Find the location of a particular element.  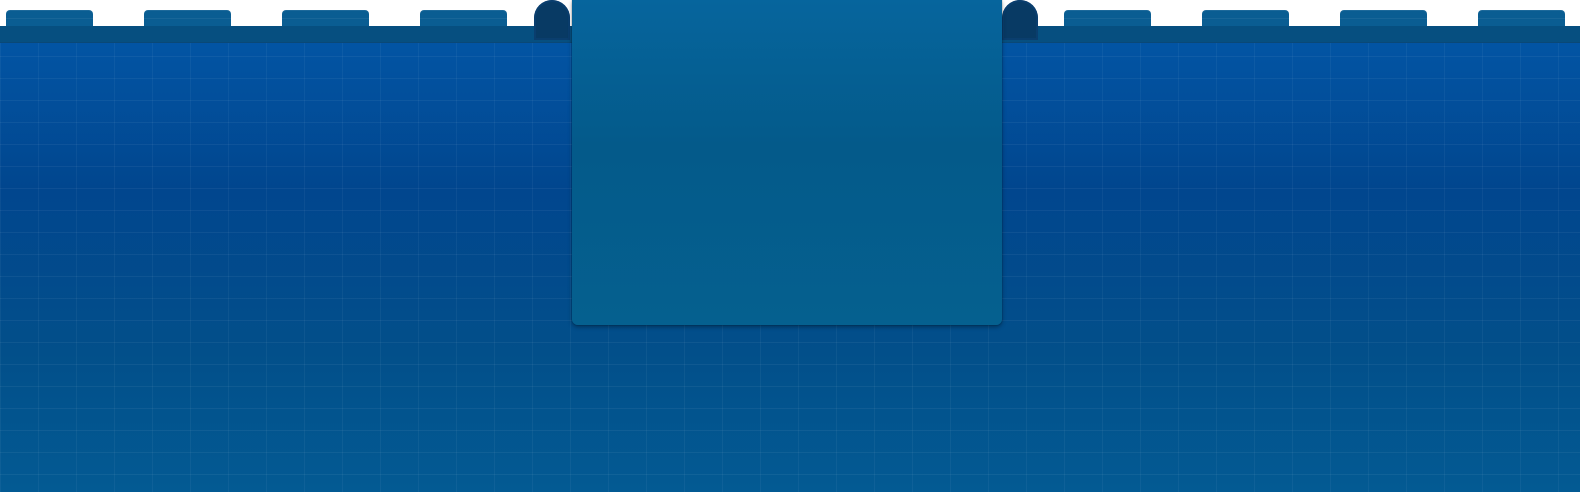

arch-right-ornament is located at coordinates (1020, 20).